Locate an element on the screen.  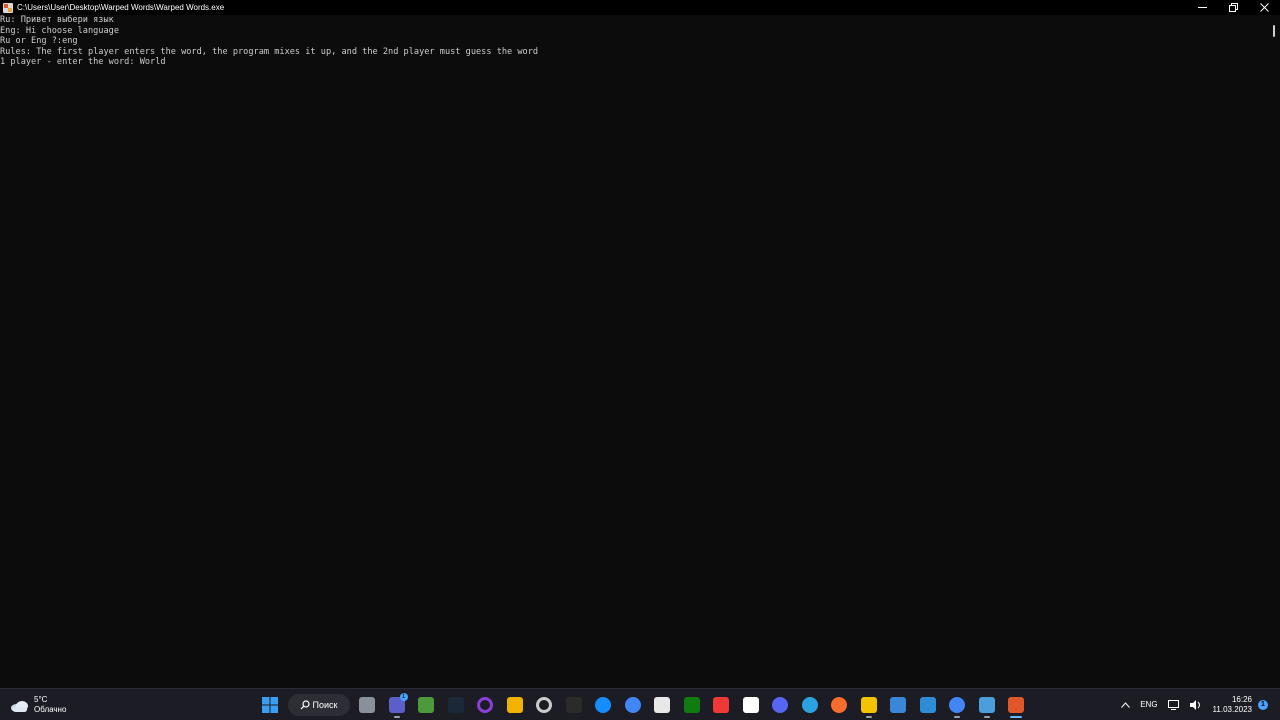
task-view-icon is located at coordinates (367, 705).